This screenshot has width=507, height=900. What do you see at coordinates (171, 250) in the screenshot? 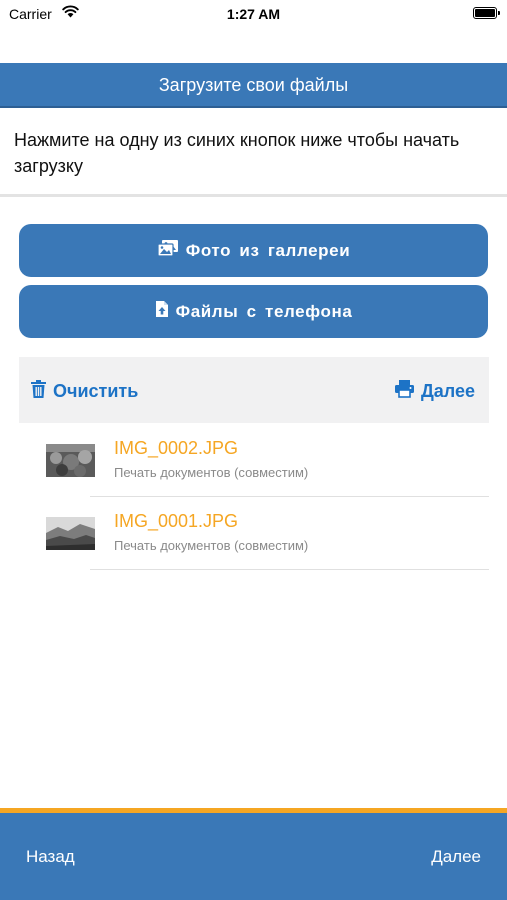
I see `images-icon` at bounding box center [171, 250].